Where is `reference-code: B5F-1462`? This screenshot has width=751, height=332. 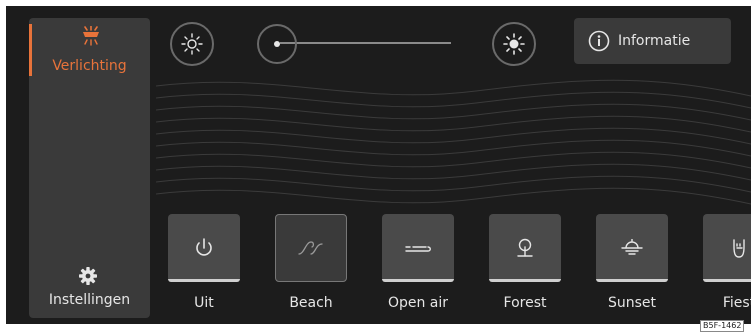 reference-code: B5F-1462 is located at coordinates (722, 326).